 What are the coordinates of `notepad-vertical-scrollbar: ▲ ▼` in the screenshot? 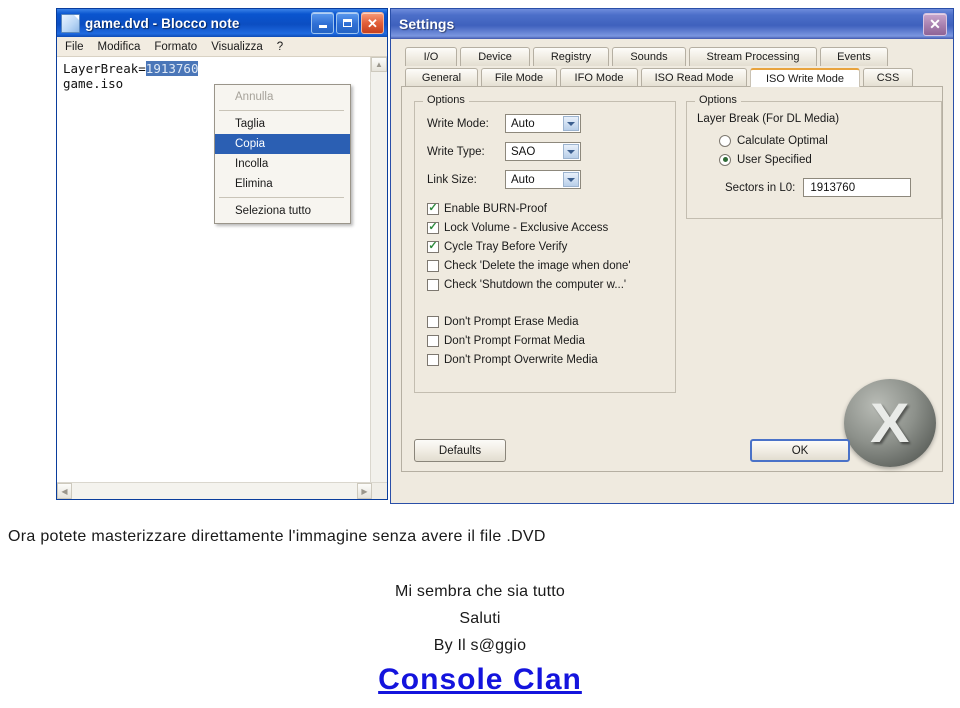 It's located at (378, 278).